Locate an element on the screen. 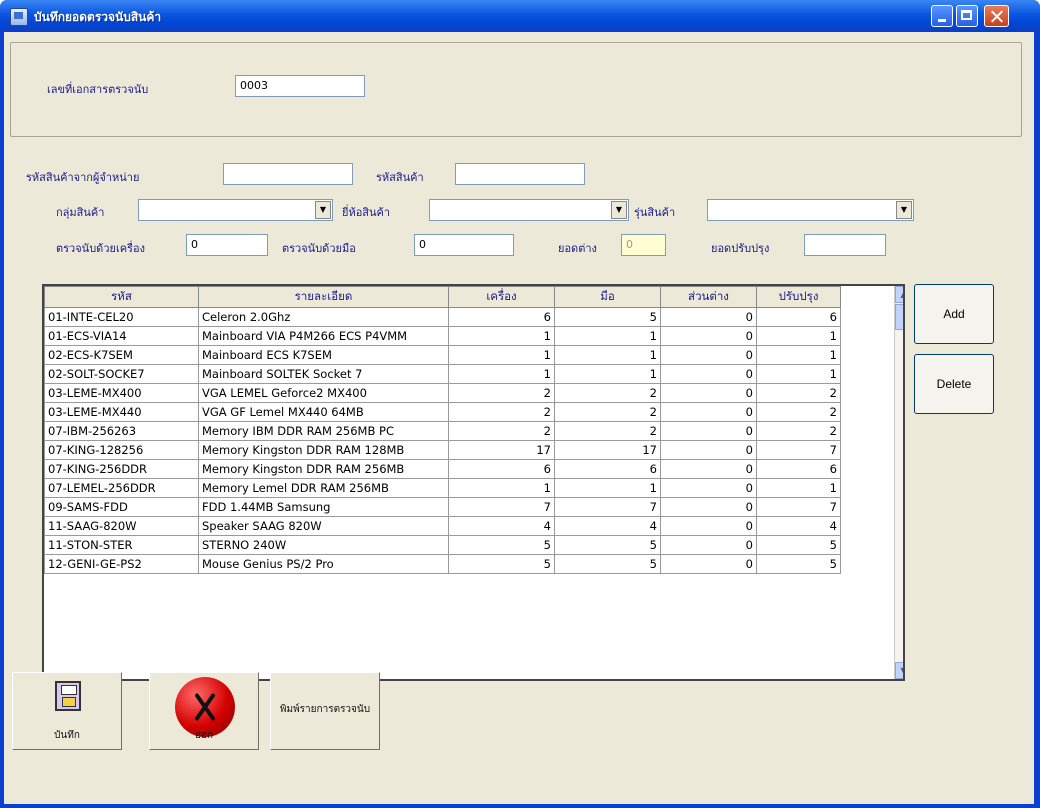  title-bar: บันทึกยอดตรวจนับสินค้า is located at coordinates (520, 16).